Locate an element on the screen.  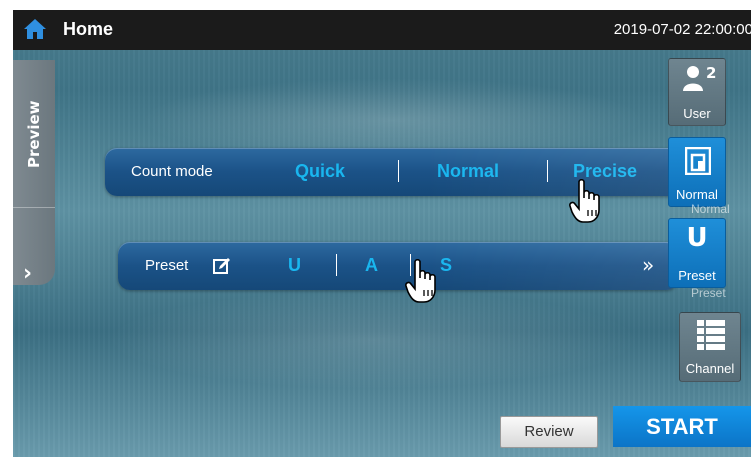
preview-tab-label: Preview is located at coordinates (34, 134).